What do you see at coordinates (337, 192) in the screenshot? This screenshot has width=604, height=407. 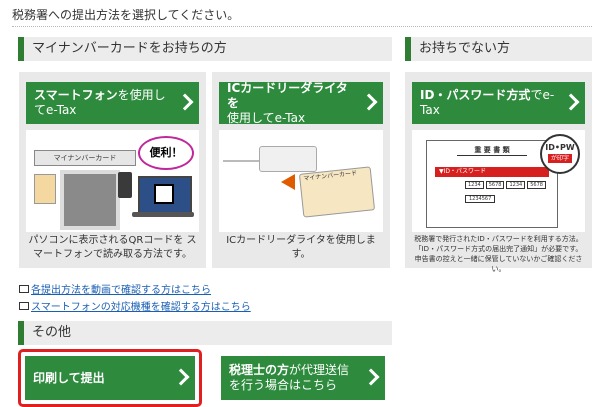 I see `mynumber-card-icon: マイナンバーカード` at bounding box center [337, 192].